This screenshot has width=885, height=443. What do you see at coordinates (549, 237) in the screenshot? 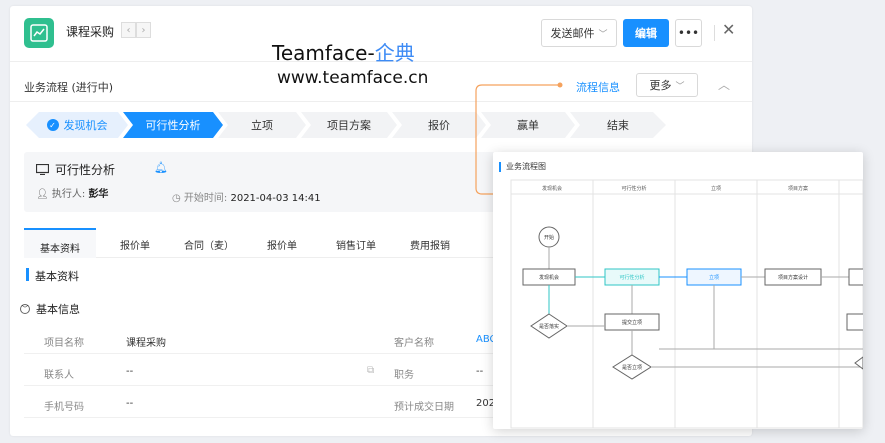
I see `flow-node-label: 开始` at bounding box center [549, 237].